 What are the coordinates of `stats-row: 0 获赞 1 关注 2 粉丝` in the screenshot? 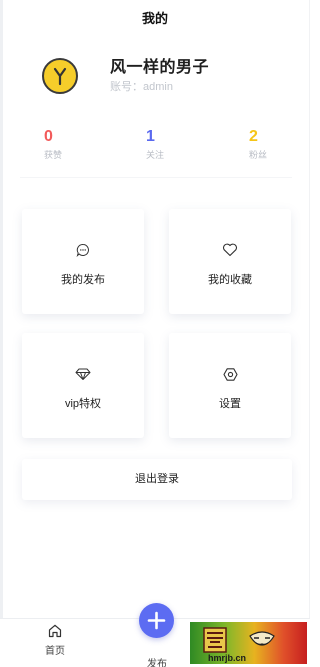 It's located at (156, 153).